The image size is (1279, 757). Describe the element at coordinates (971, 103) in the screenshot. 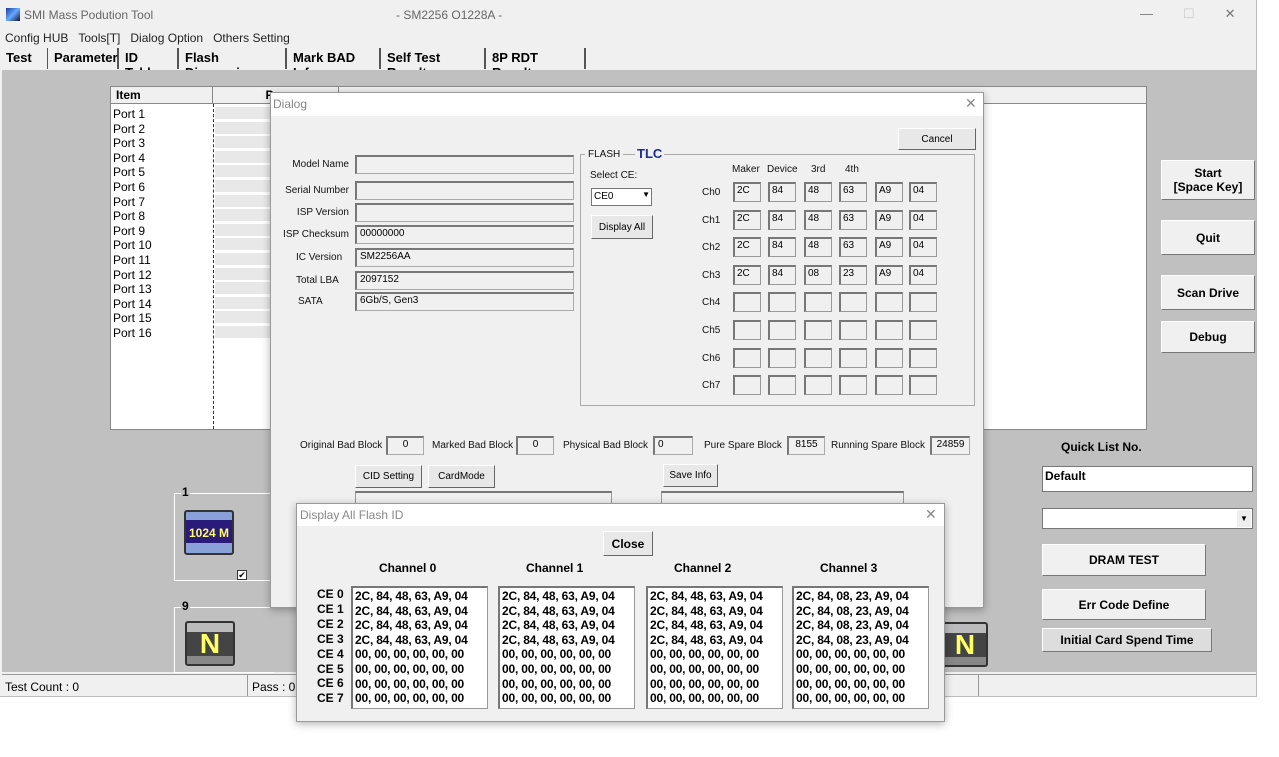

I see `dialog-close-icon: ✕` at that location.